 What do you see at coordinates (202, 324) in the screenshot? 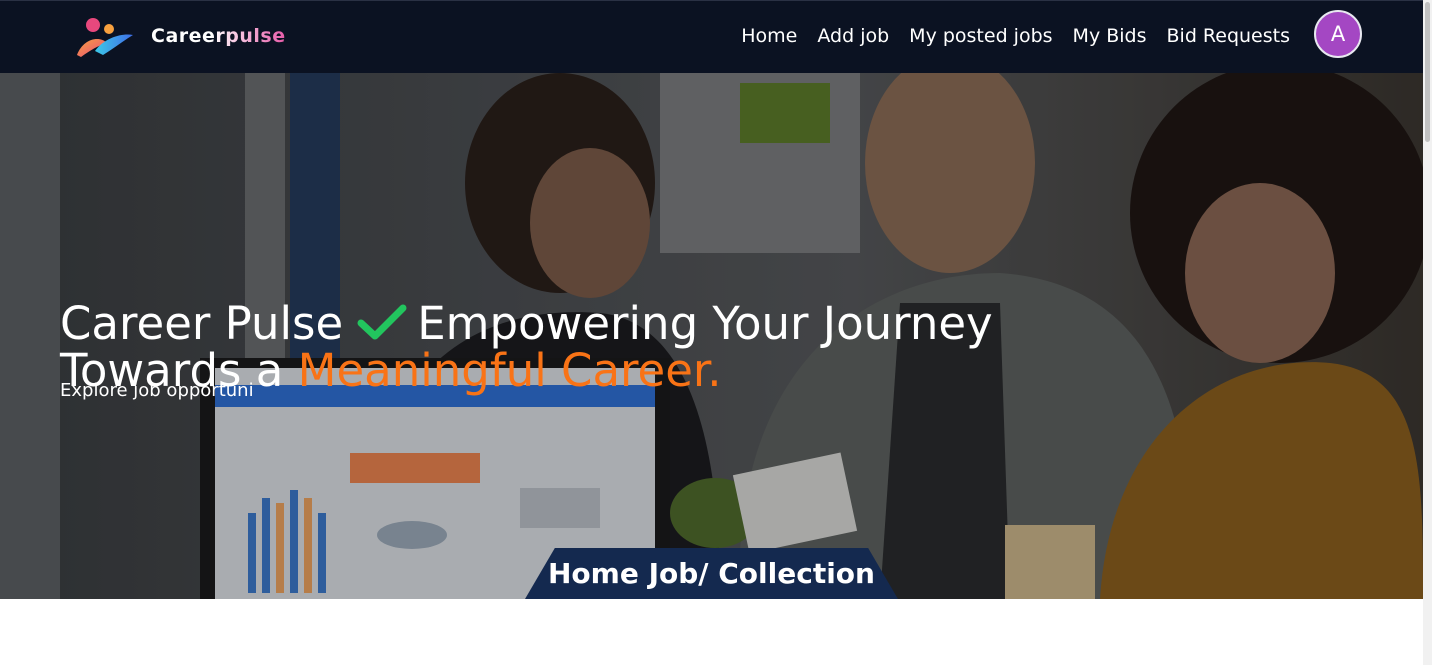
I see `hero-title-brand: Career Pulse` at bounding box center [202, 324].